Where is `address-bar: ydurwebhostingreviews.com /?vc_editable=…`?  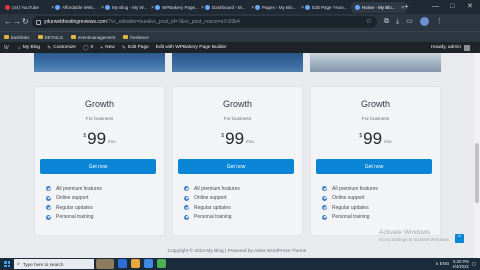 address-bar: ydurwebhostingreviews.com /?vc_editable=… is located at coordinates (204, 22).